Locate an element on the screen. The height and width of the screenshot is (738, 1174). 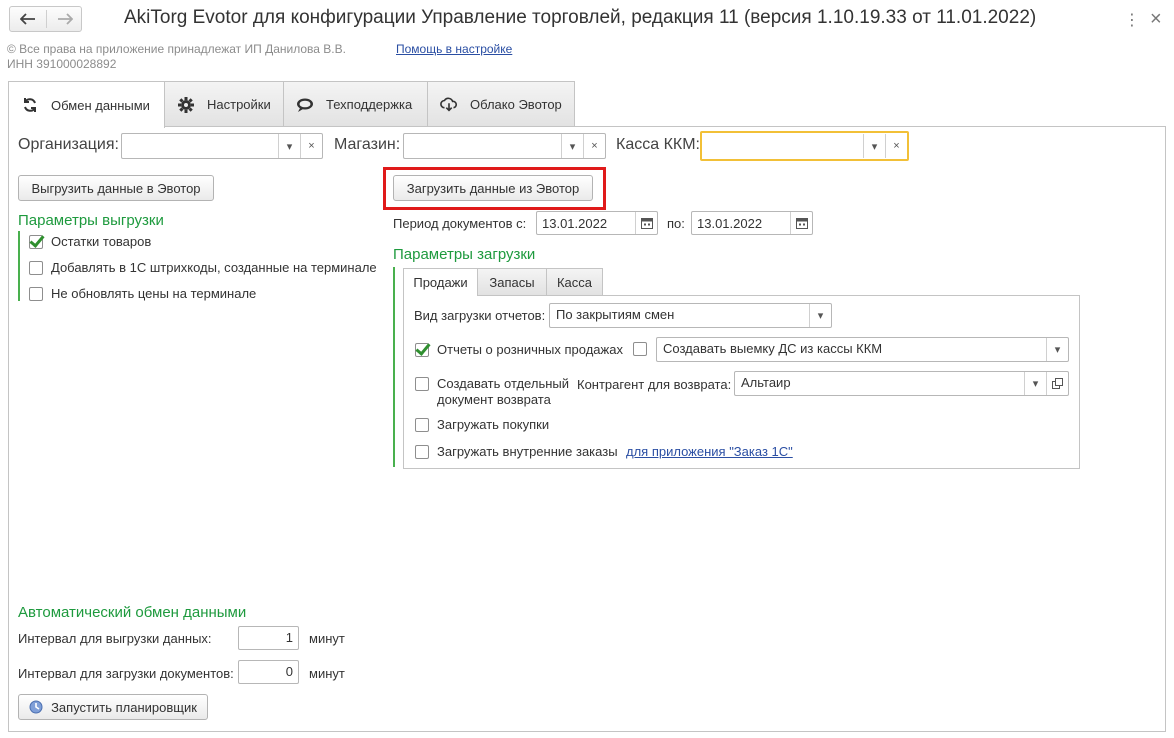
back-button is located at coordinates (28, 19).